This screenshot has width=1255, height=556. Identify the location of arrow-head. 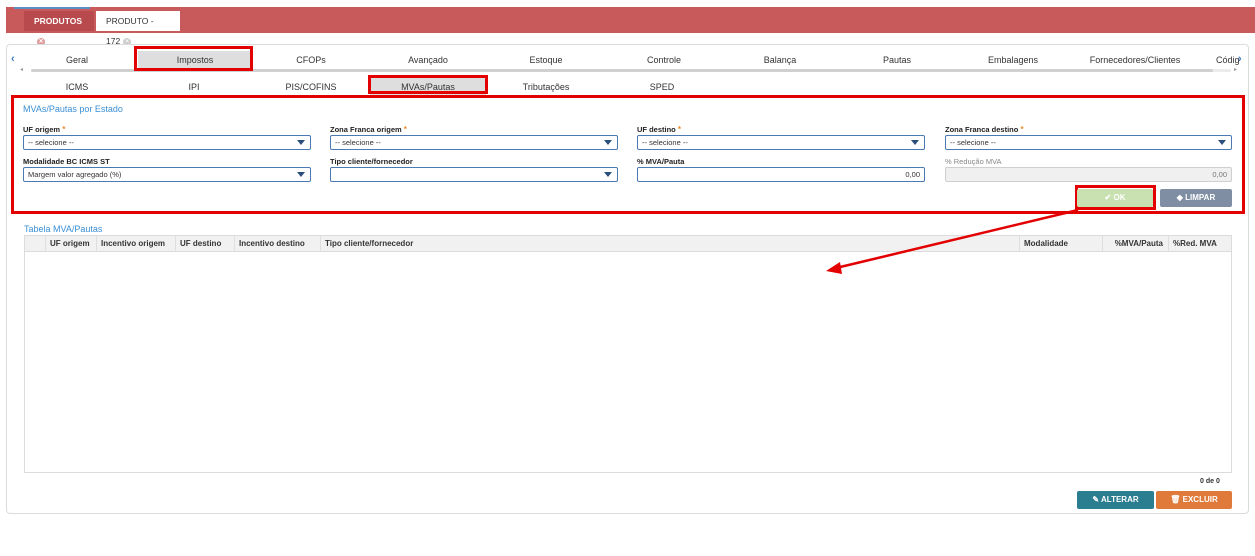
(834, 268).